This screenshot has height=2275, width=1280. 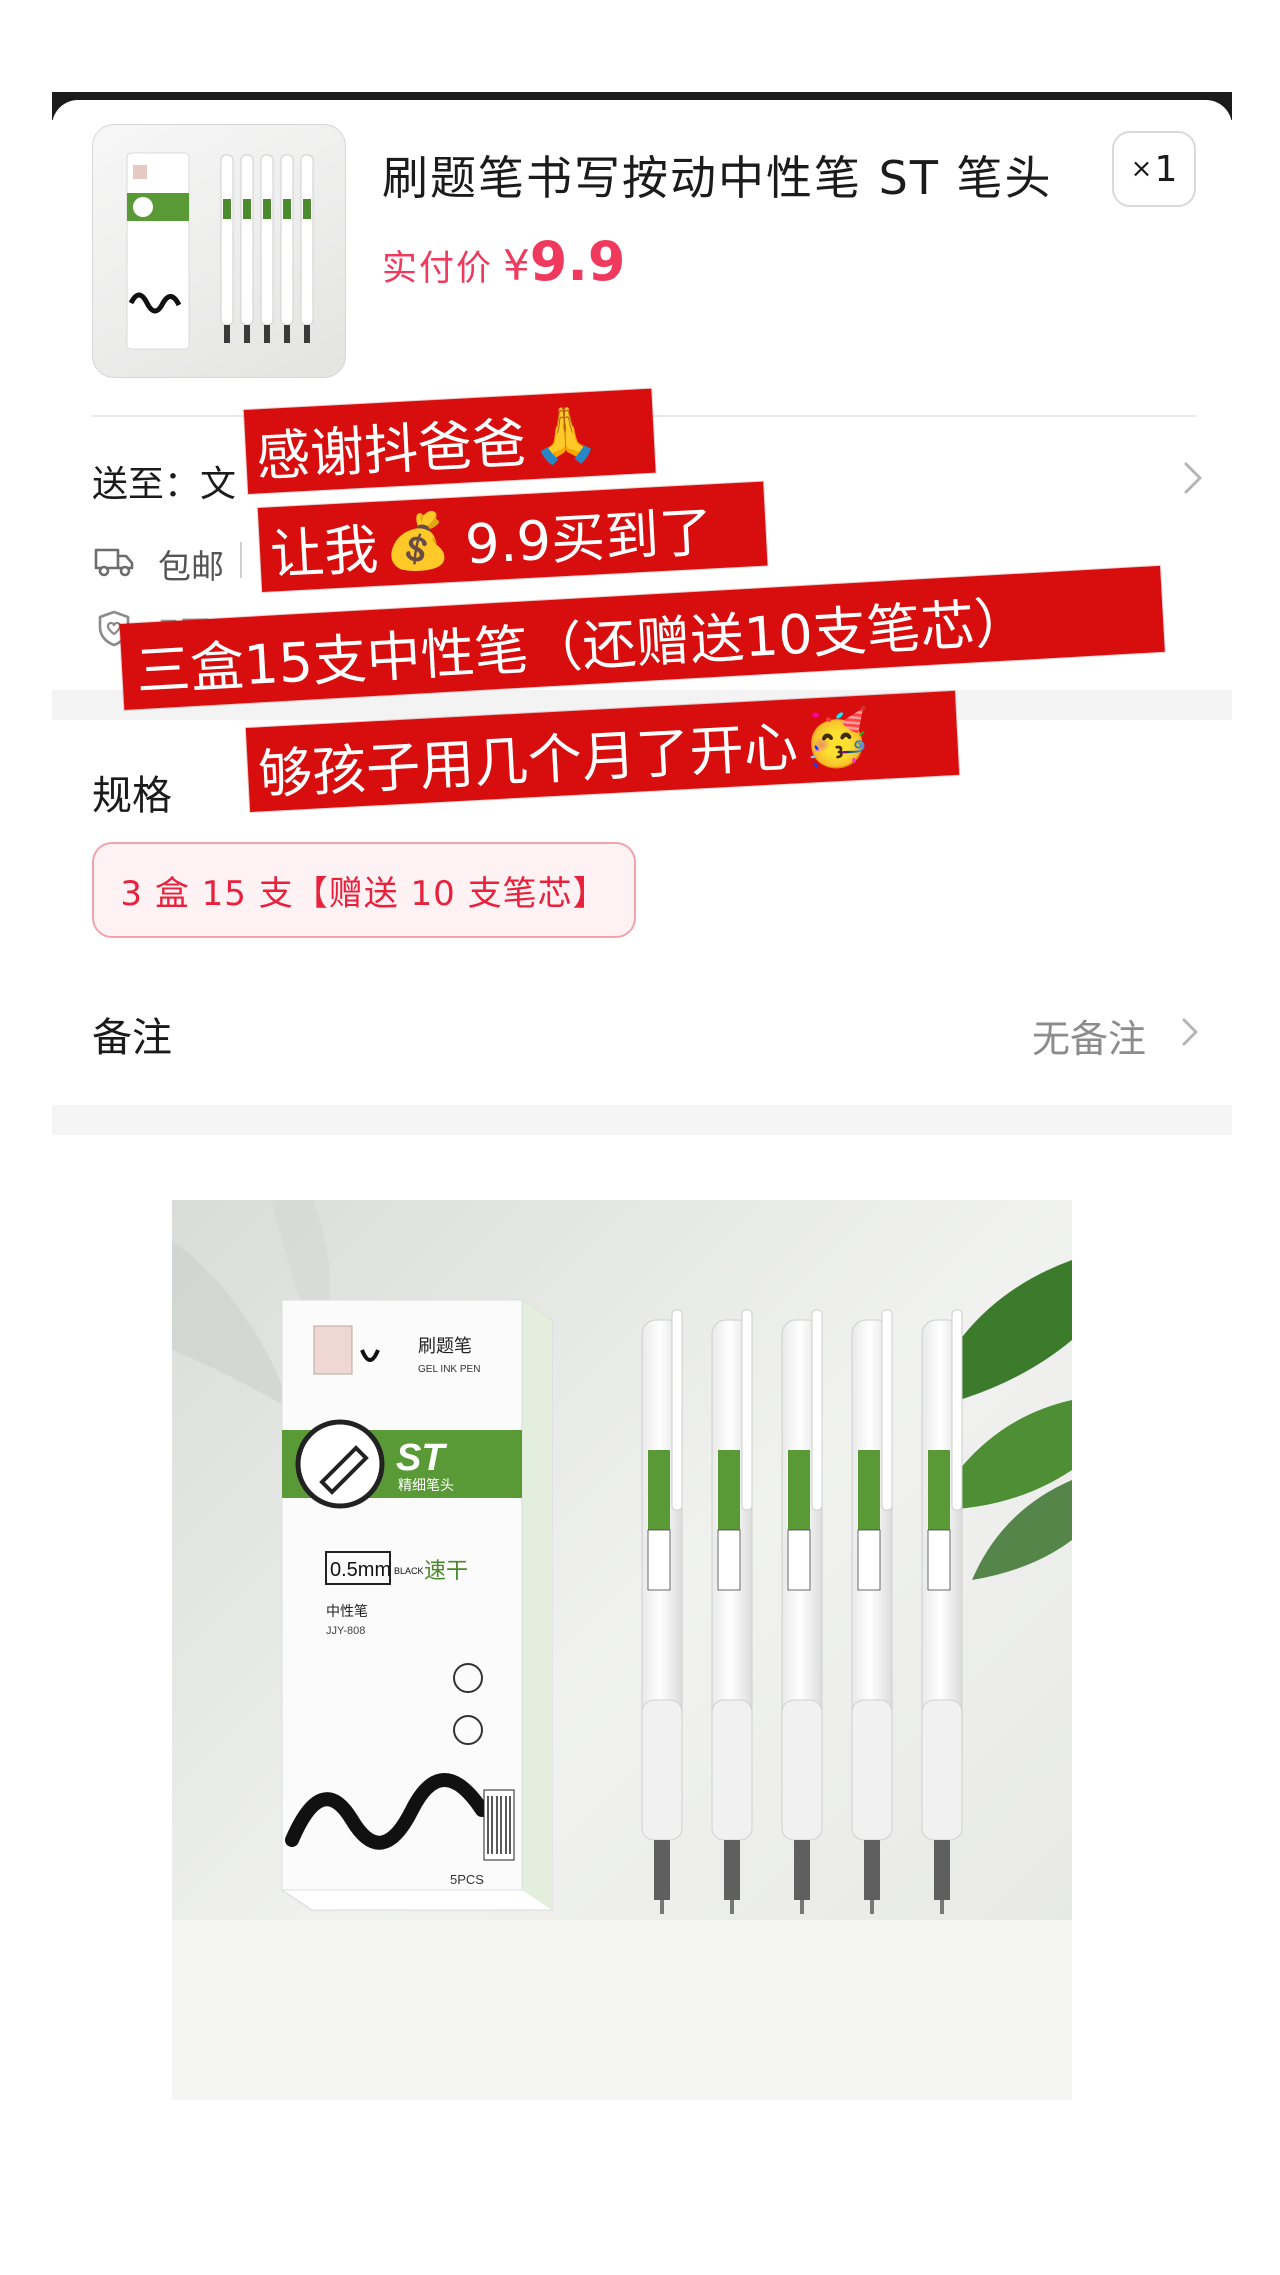 I want to click on overlay-text: 感谢抖爸爸, so click(x=391, y=449).